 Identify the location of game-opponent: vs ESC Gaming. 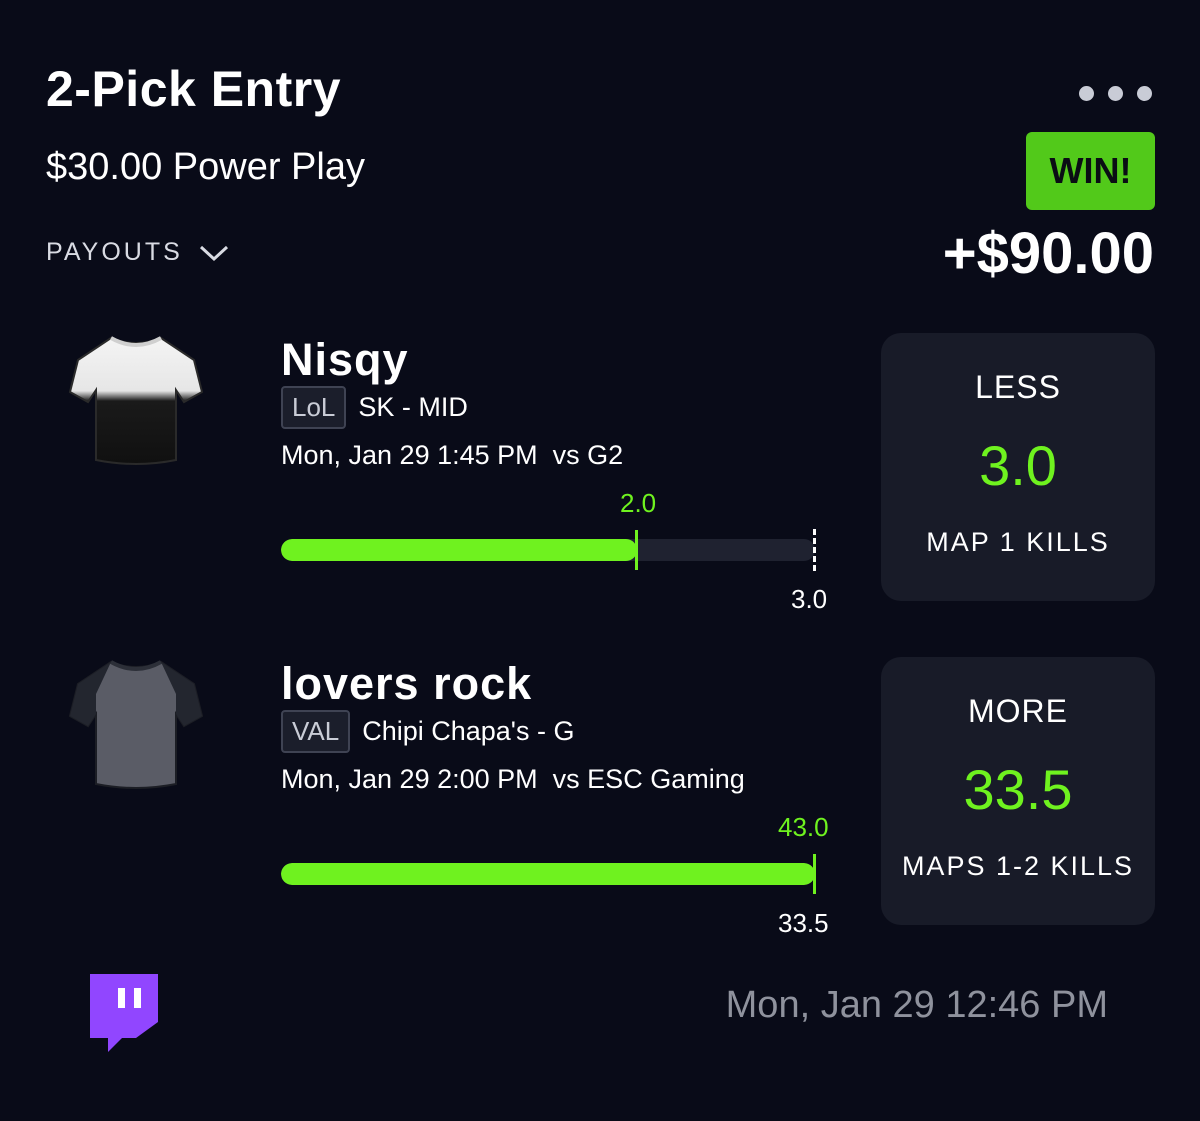
(648, 779).